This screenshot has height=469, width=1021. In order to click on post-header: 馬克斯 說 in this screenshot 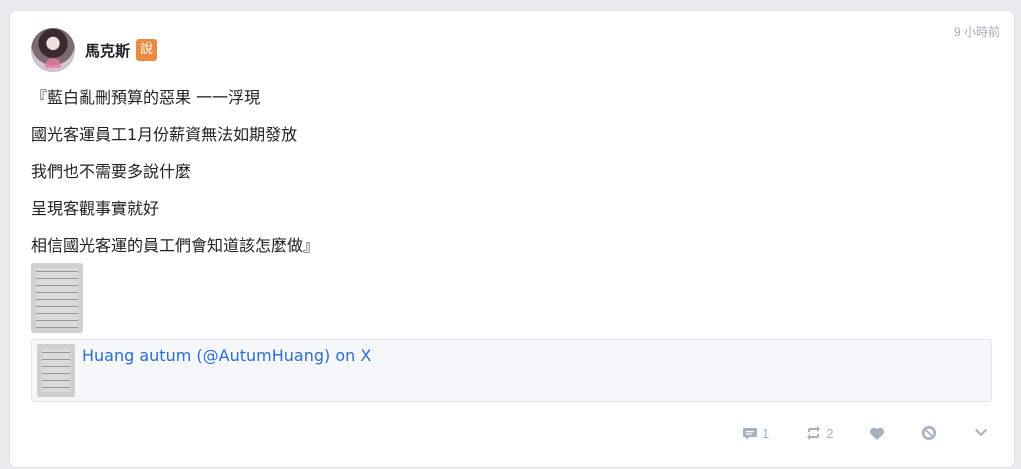, I will do `click(94, 50)`.